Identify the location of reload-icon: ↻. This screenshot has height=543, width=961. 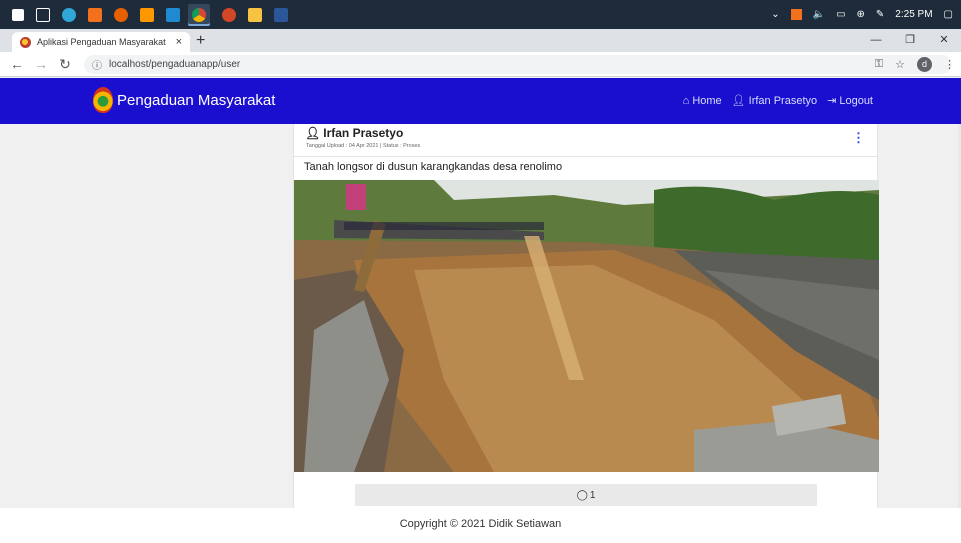
(65, 64).